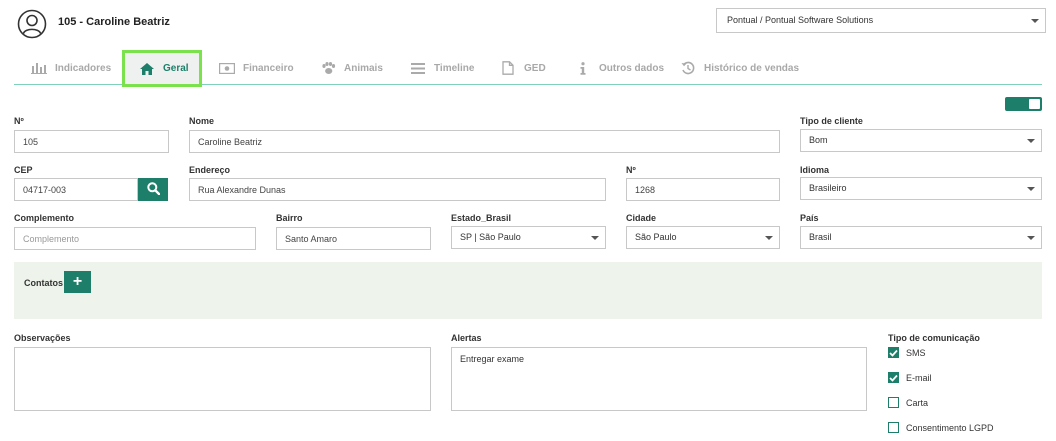  I want to click on idioma-select: Brasileiro, so click(921, 188).